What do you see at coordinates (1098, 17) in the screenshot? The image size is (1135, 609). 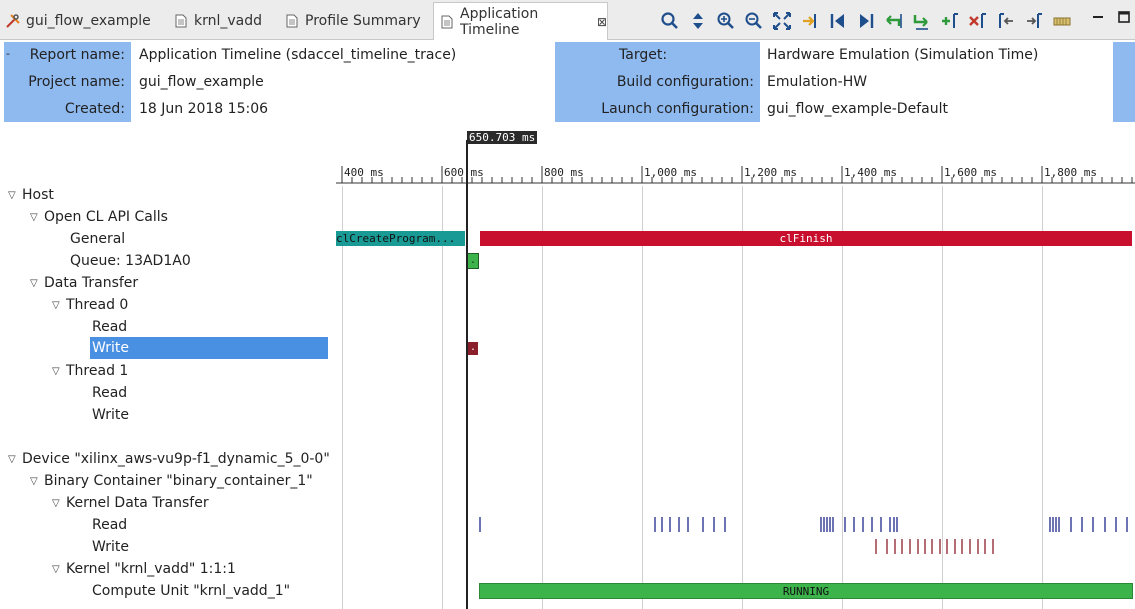 I see `minimize-icon` at bounding box center [1098, 17].